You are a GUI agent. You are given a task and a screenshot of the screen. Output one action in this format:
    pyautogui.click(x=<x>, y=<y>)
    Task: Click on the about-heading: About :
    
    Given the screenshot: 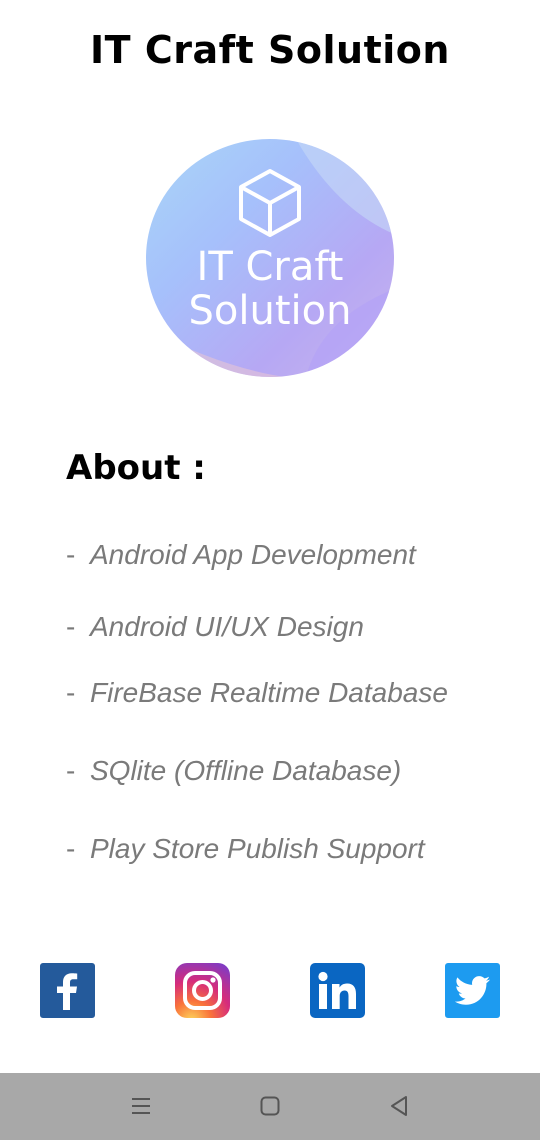 What is the action you would take?
    pyautogui.click(x=136, y=468)
    